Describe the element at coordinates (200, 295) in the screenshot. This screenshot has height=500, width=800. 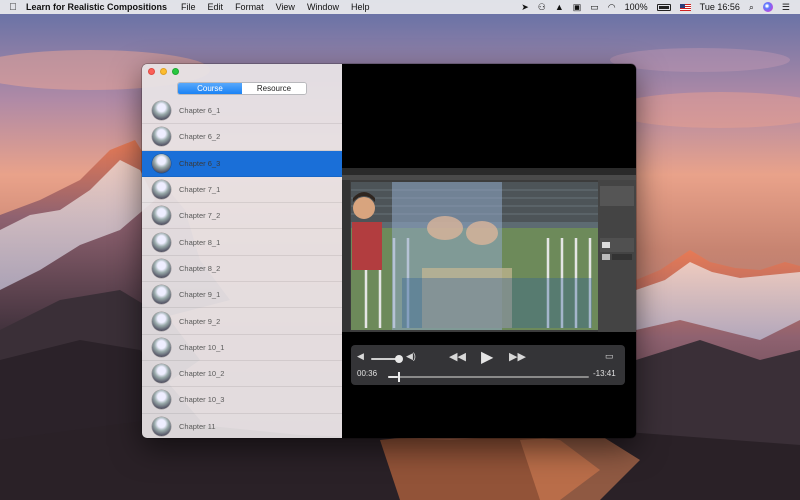
I see `chapter-label: Chapter 9_1` at that location.